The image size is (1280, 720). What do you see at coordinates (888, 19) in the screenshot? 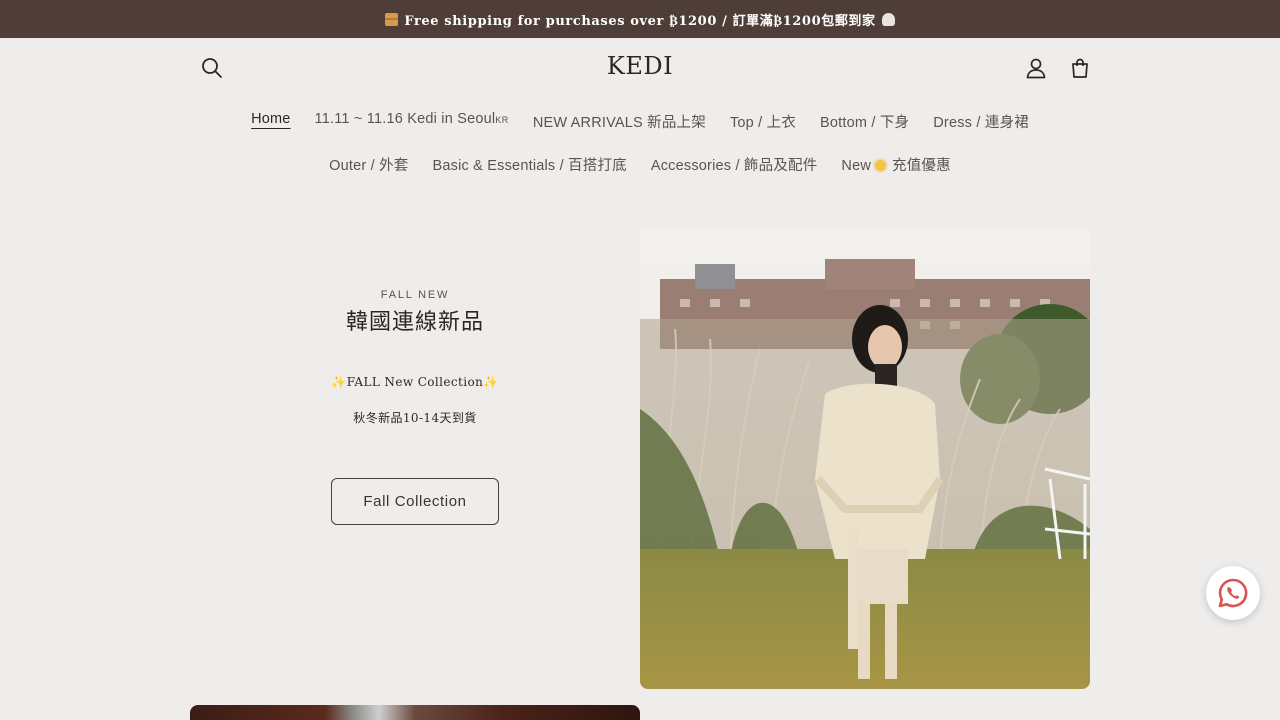
I see `house-icon` at bounding box center [888, 19].